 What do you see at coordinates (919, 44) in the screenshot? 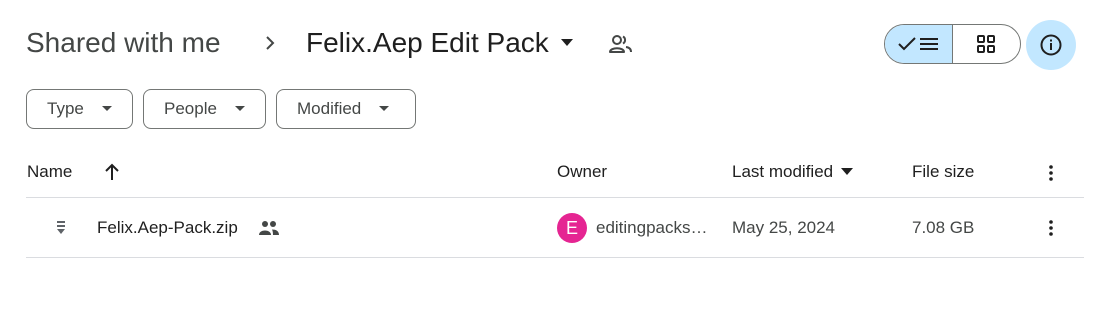
I see `list-view-button` at bounding box center [919, 44].